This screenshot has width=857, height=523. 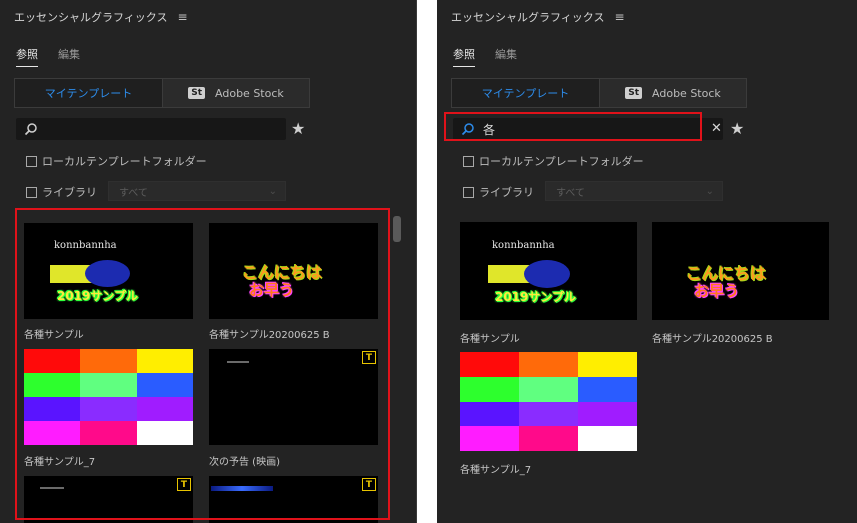 I want to click on template-caption-2: 各種サンプル20200625 B, so click(x=712, y=339).